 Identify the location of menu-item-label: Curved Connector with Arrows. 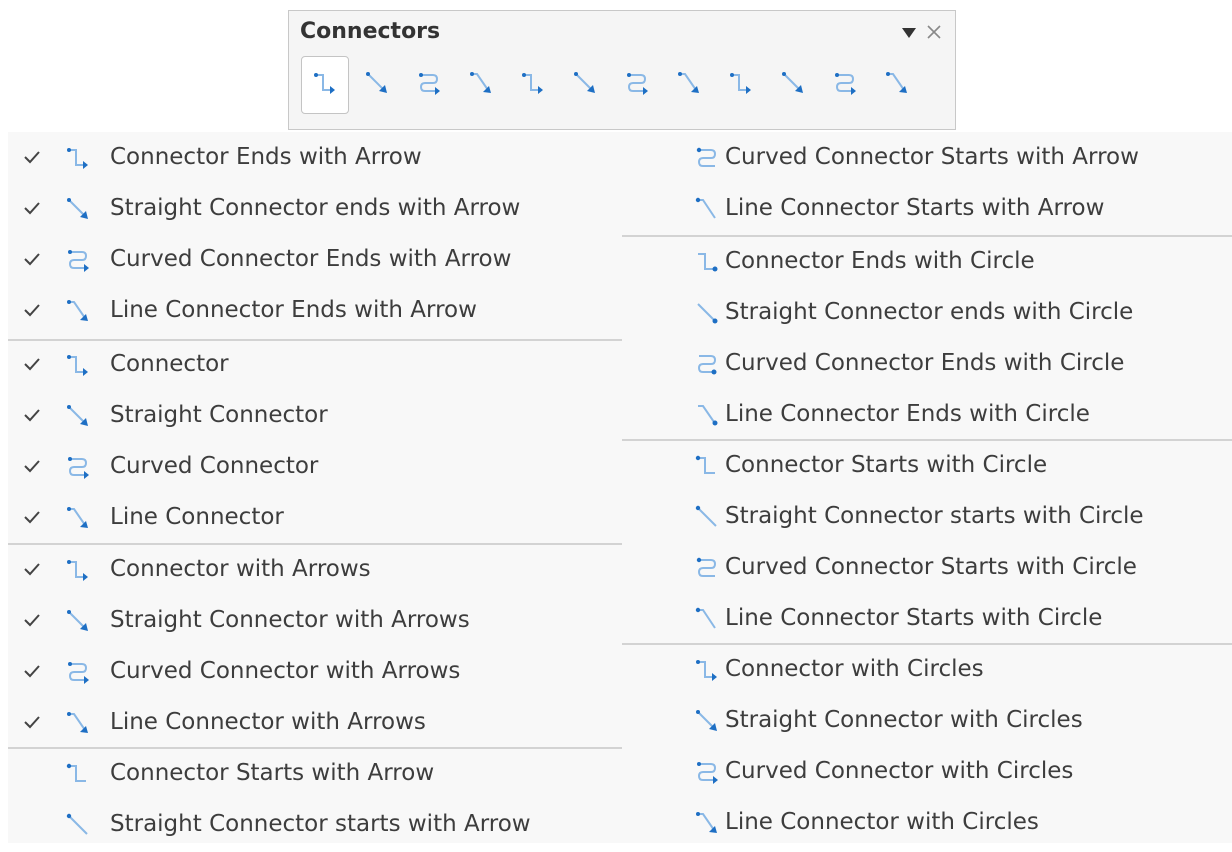
(285, 671).